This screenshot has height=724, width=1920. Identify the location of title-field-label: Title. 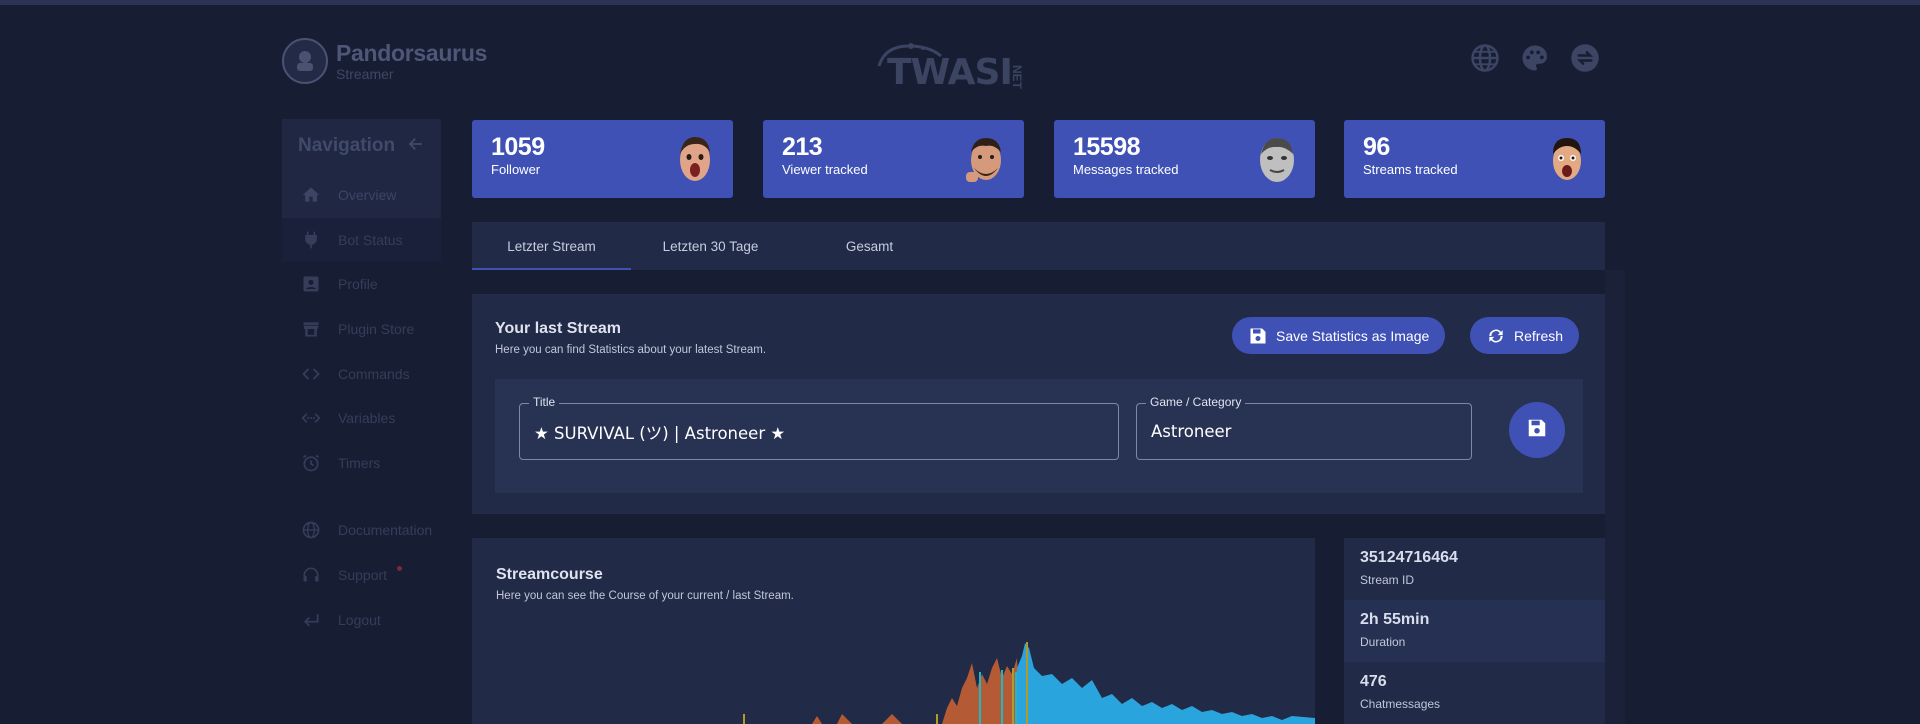
(544, 402).